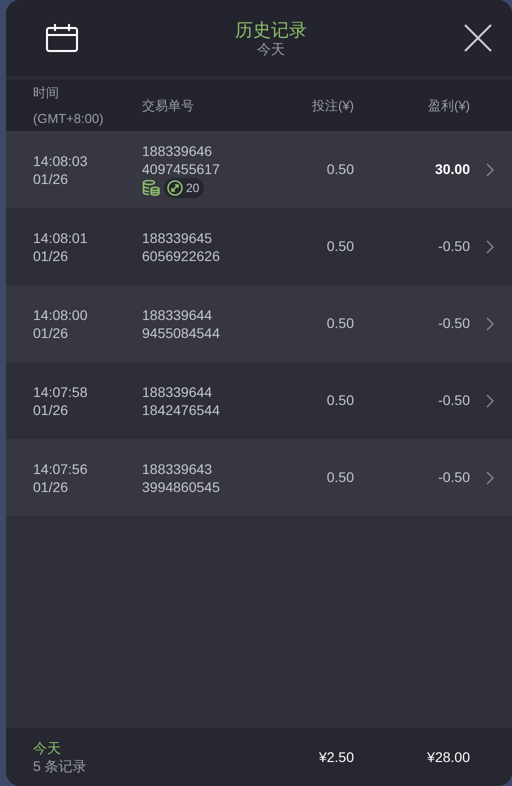 This screenshot has width=512, height=786. What do you see at coordinates (151, 188) in the screenshot?
I see `coins-icon` at bounding box center [151, 188].